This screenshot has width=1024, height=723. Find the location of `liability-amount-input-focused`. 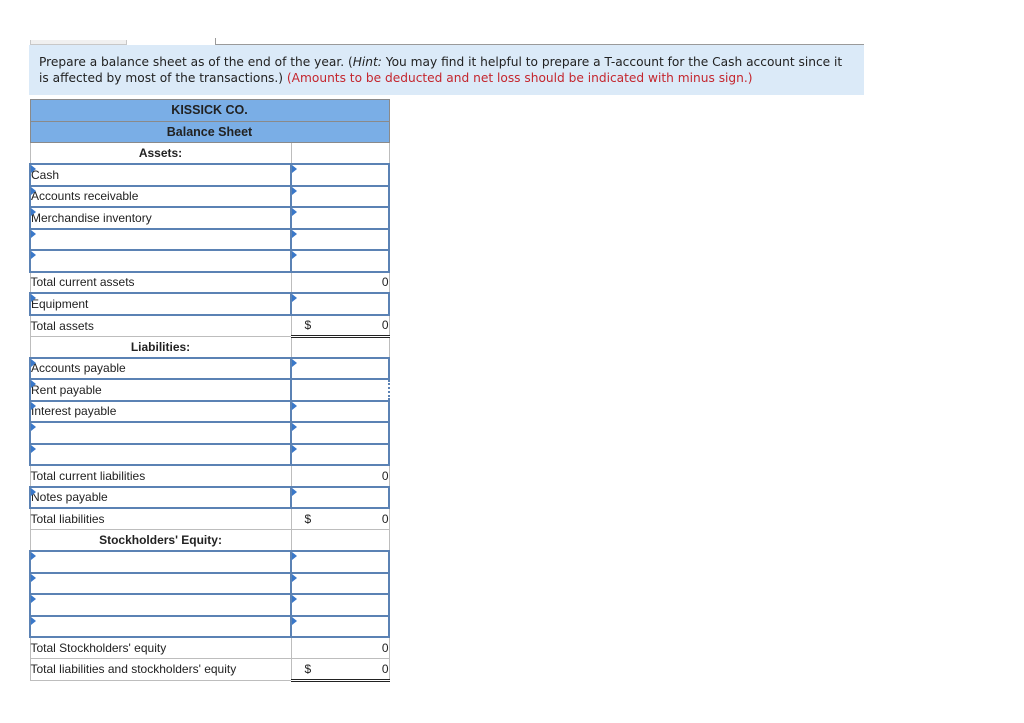

liability-amount-input-focused is located at coordinates (340, 390).